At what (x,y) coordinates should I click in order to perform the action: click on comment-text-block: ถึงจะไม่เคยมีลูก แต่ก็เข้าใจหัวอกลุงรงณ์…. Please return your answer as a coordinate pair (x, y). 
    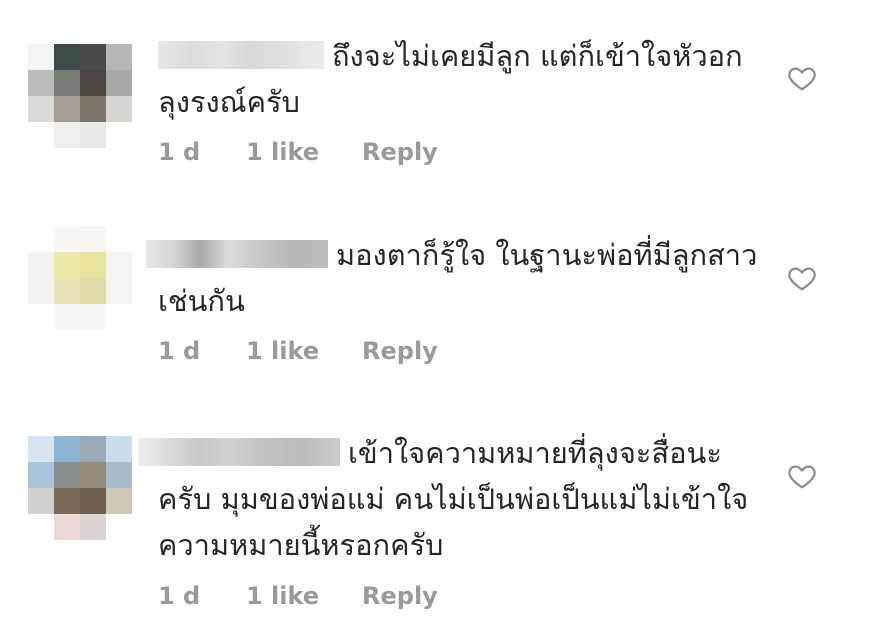
    Looking at the image, I should click on (458, 79).